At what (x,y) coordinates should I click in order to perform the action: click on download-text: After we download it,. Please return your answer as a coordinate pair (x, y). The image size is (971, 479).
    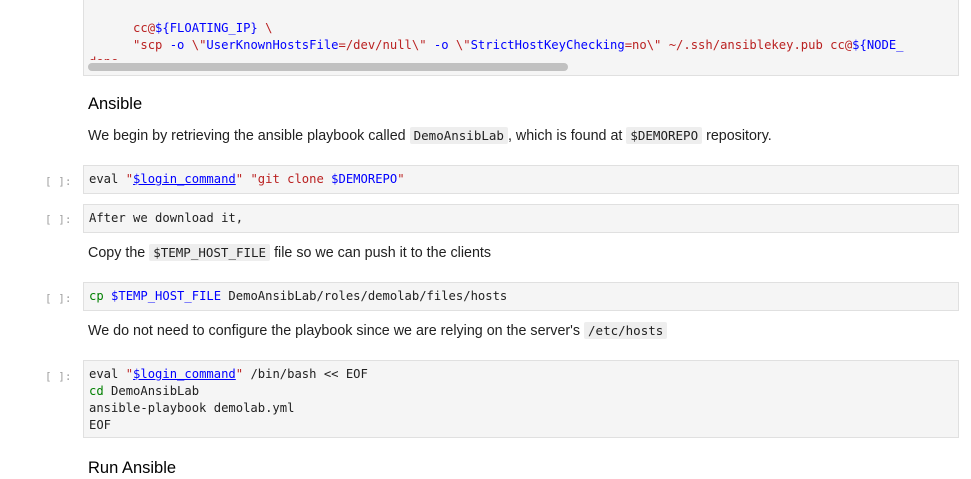
    Looking at the image, I should click on (166, 218).